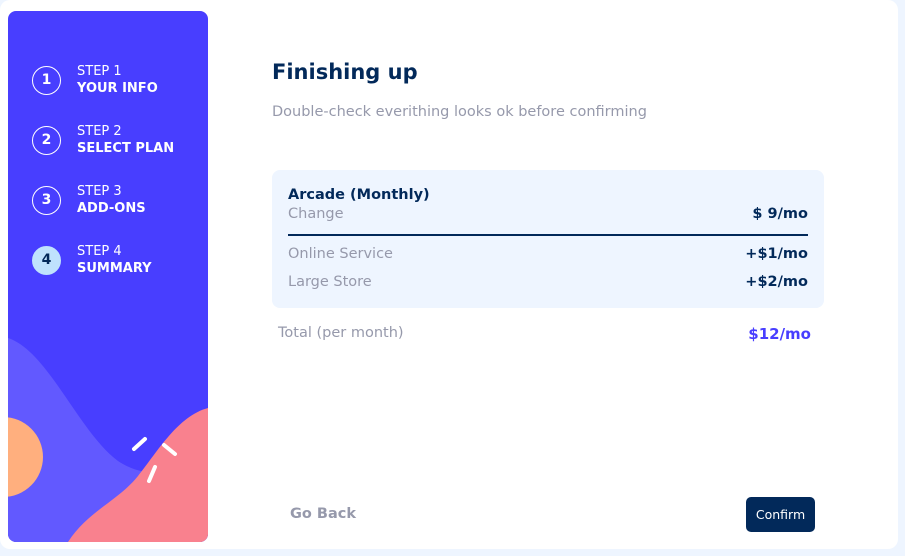 The image size is (905, 556). What do you see at coordinates (330, 282) in the screenshot?
I see `addon-name-large-store: Large Store` at bounding box center [330, 282].